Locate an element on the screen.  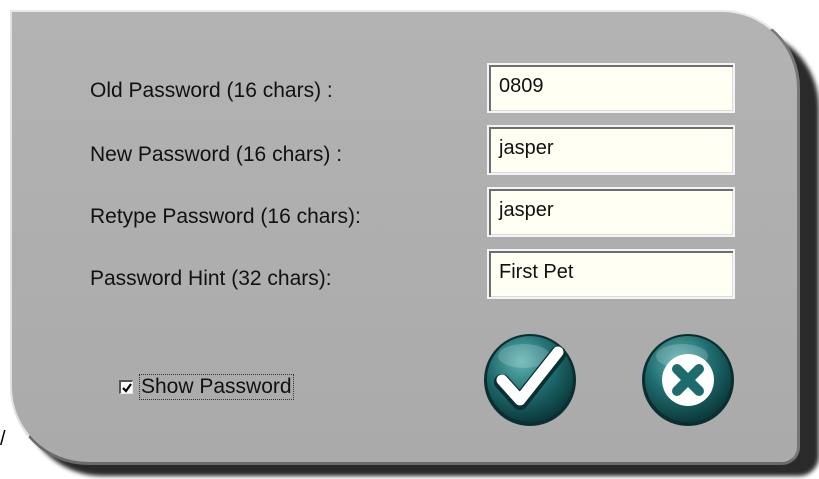
stray-mark: / is located at coordinates (3, 439).